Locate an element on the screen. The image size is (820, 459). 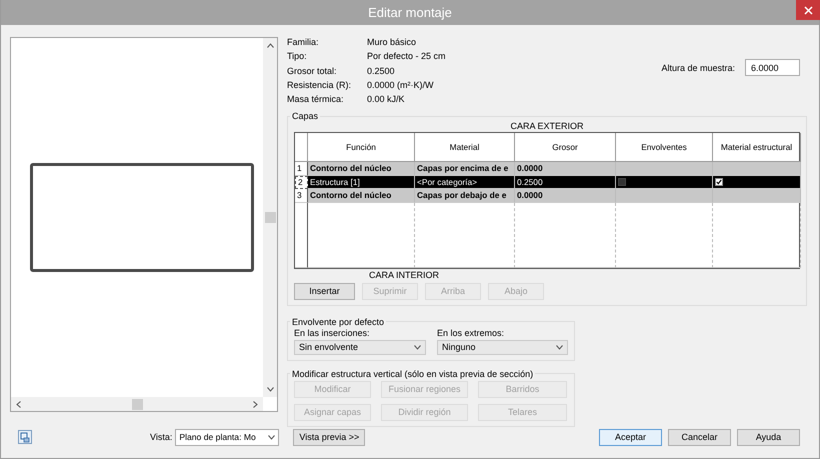
dropdown: Plano de planta: Mo is located at coordinates (227, 437).